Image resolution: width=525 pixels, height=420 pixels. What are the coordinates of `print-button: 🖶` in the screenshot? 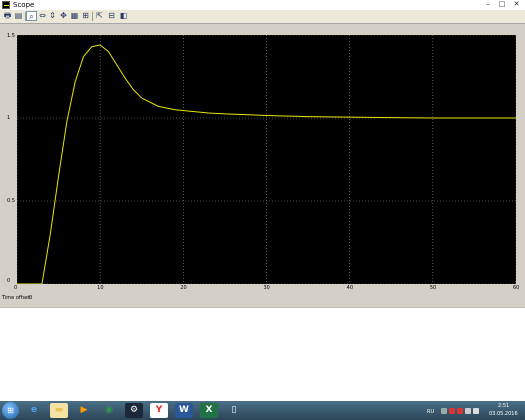 It's located at (7, 16).